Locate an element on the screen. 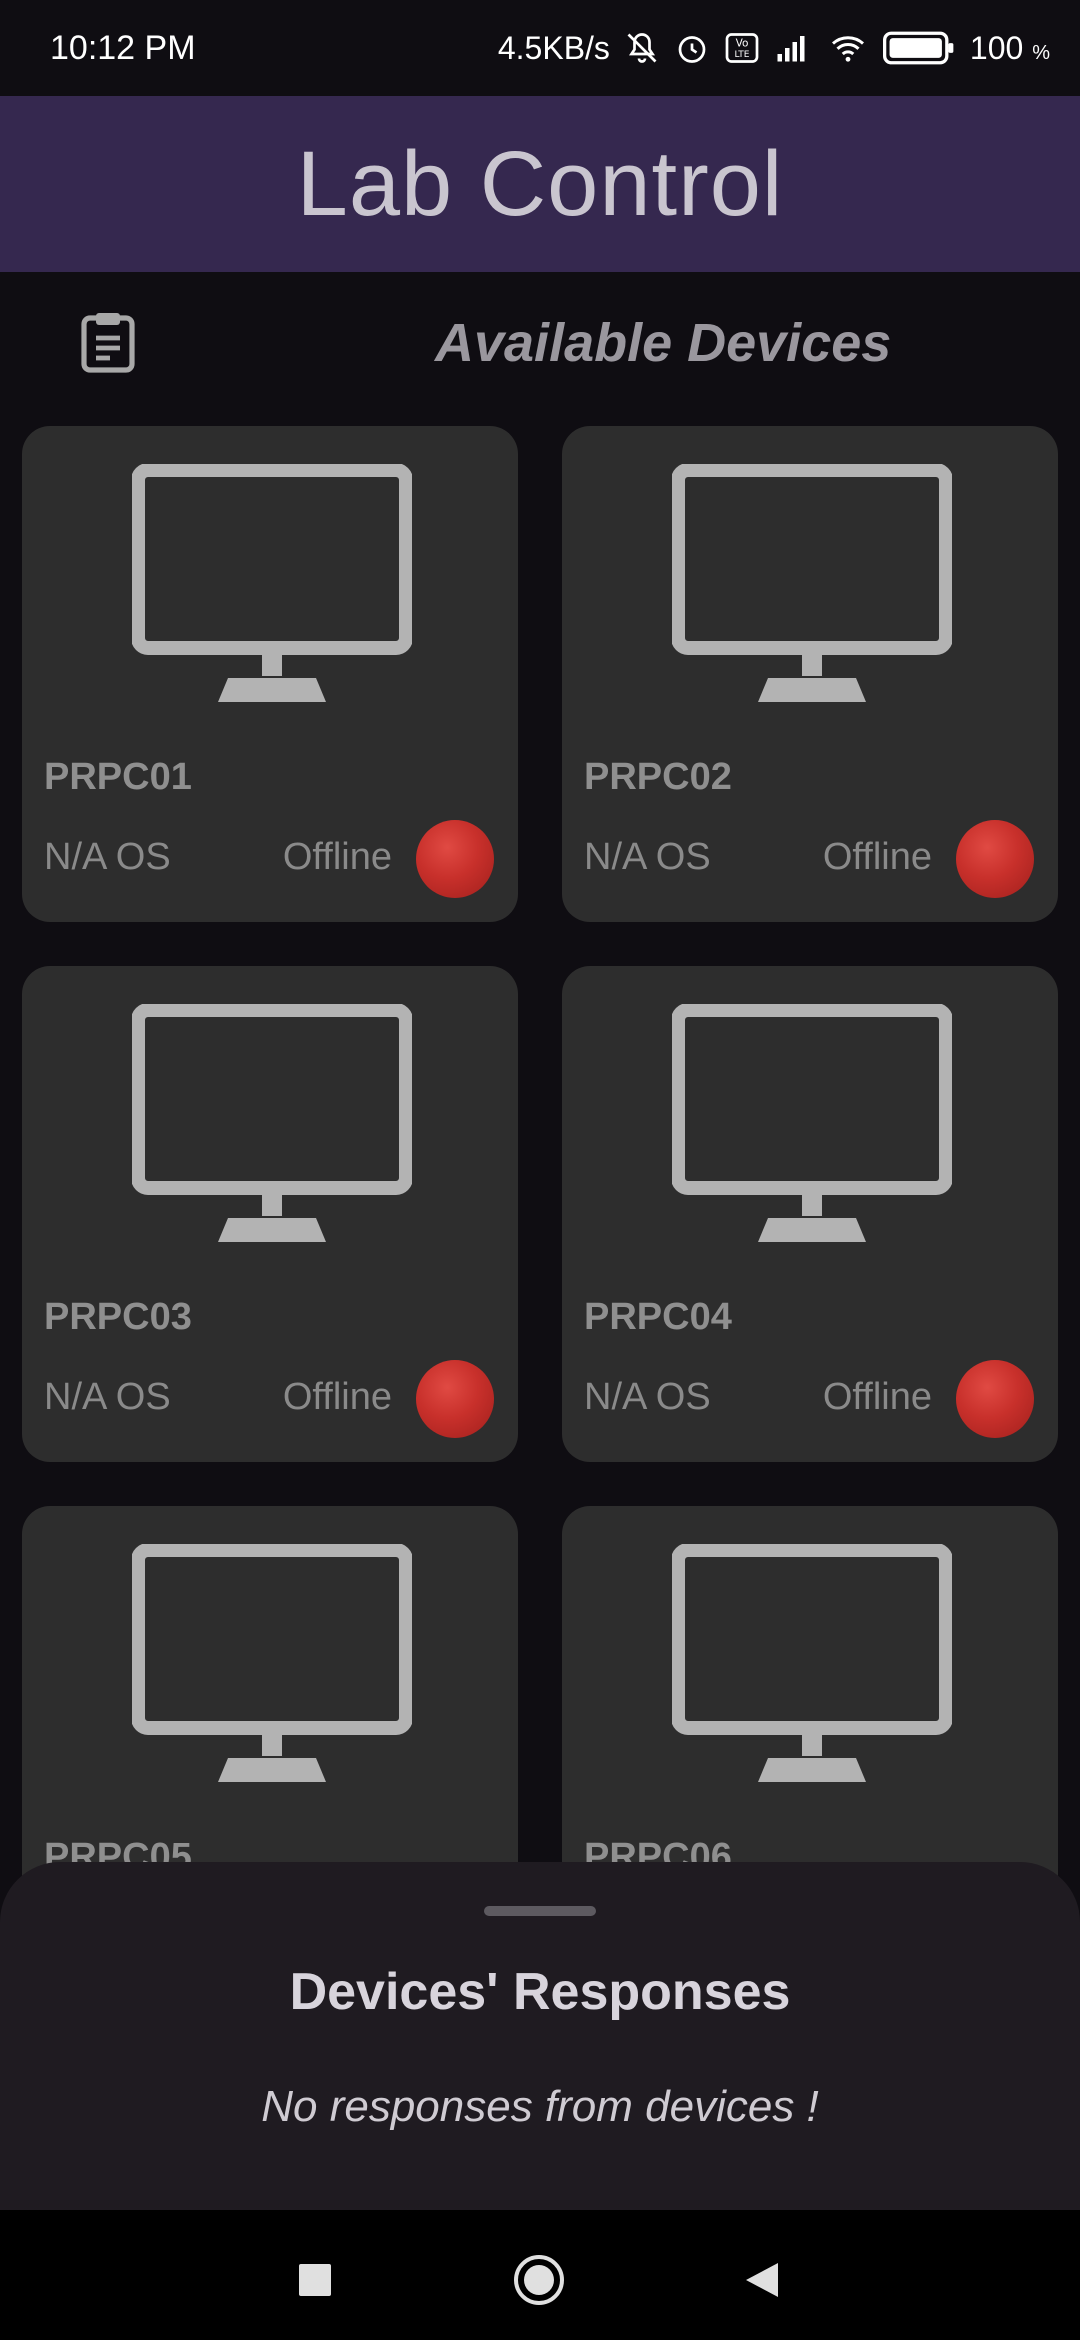  device-card: PRPC01 N/A OS Offline is located at coordinates (270, 674).